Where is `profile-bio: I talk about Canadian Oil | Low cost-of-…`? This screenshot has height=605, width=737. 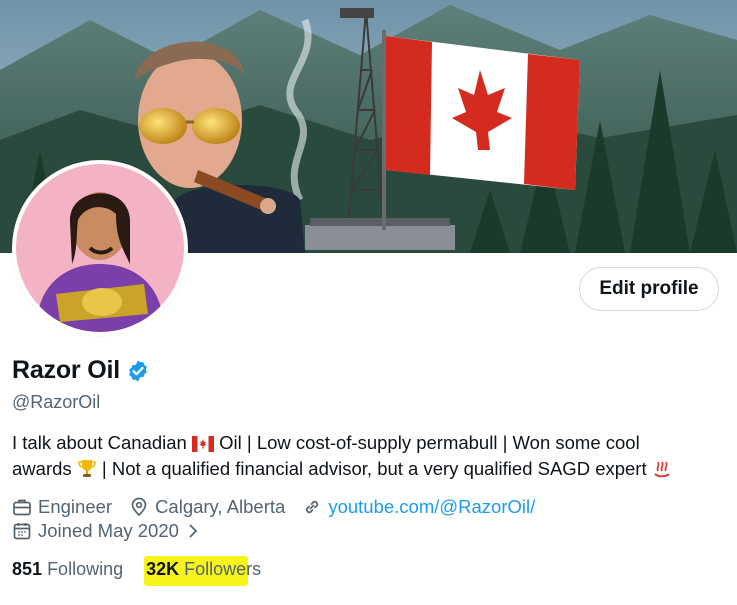
profile-bio: I talk about Canadian Oil | Low cost-of-… is located at coordinates (369, 456).